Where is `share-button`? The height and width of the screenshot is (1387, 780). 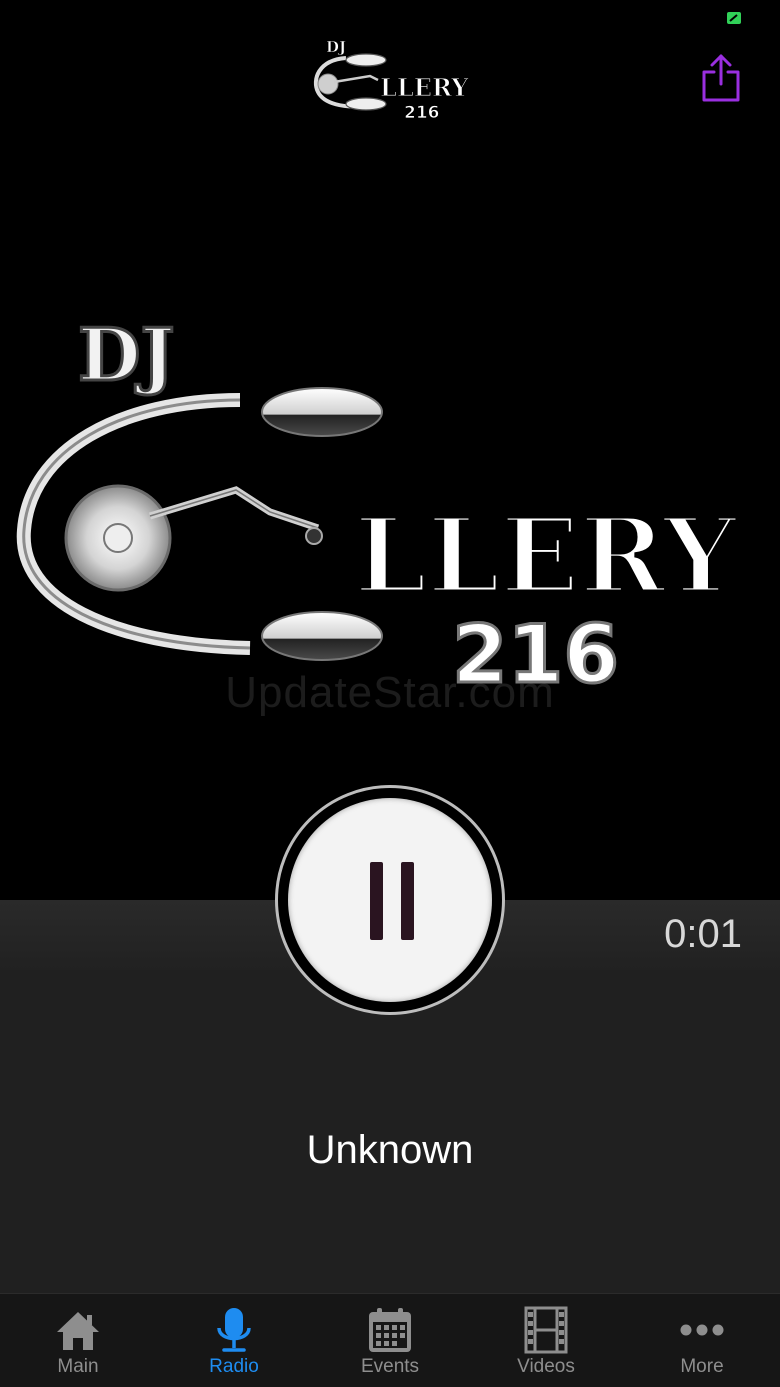 share-button is located at coordinates (721, 78).